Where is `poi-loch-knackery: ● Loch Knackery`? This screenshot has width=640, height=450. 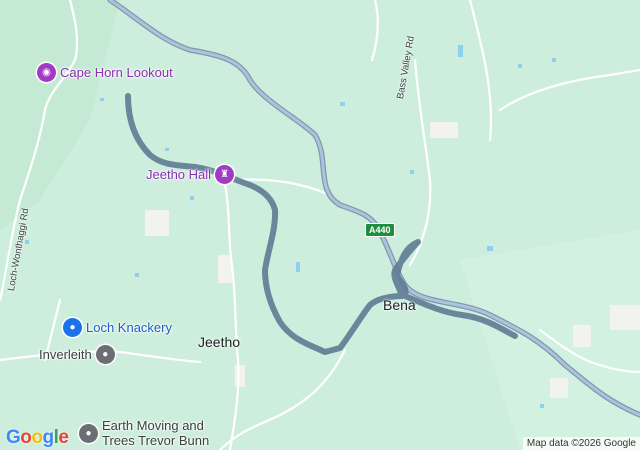 poi-loch-knackery: ● Loch Knackery is located at coordinates (117, 327).